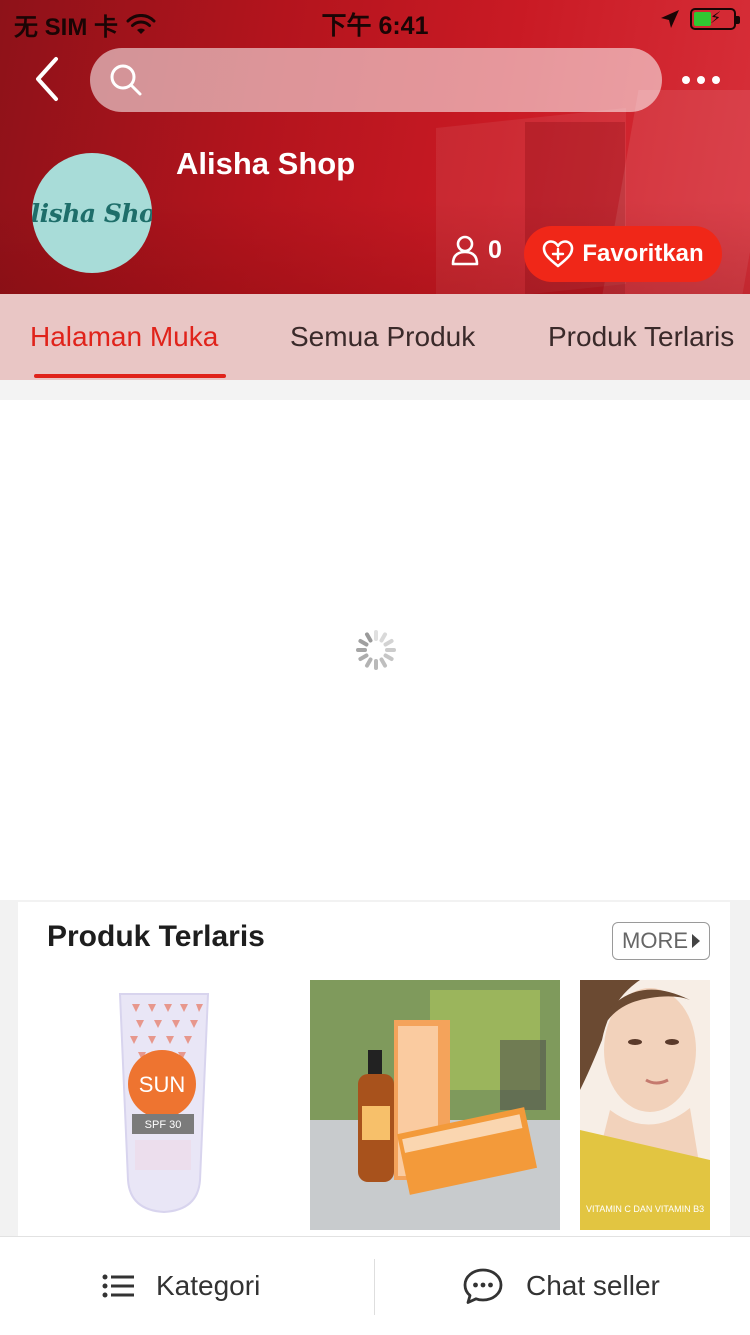  What do you see at coordinates (495, 249) in the screenshot?
I see `follower-count-value: 0` at bounding box center [495, 249].